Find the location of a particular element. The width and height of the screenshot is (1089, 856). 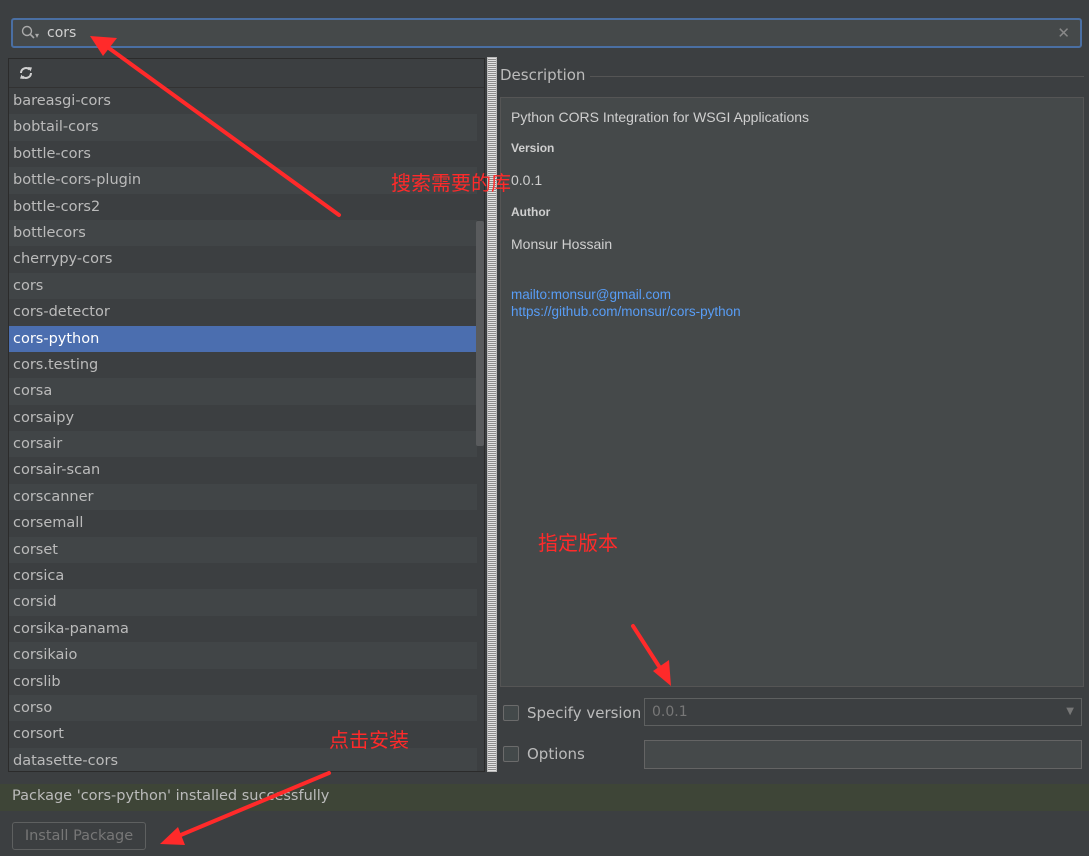

list-item: corsa is located at coordinates (243, 391).